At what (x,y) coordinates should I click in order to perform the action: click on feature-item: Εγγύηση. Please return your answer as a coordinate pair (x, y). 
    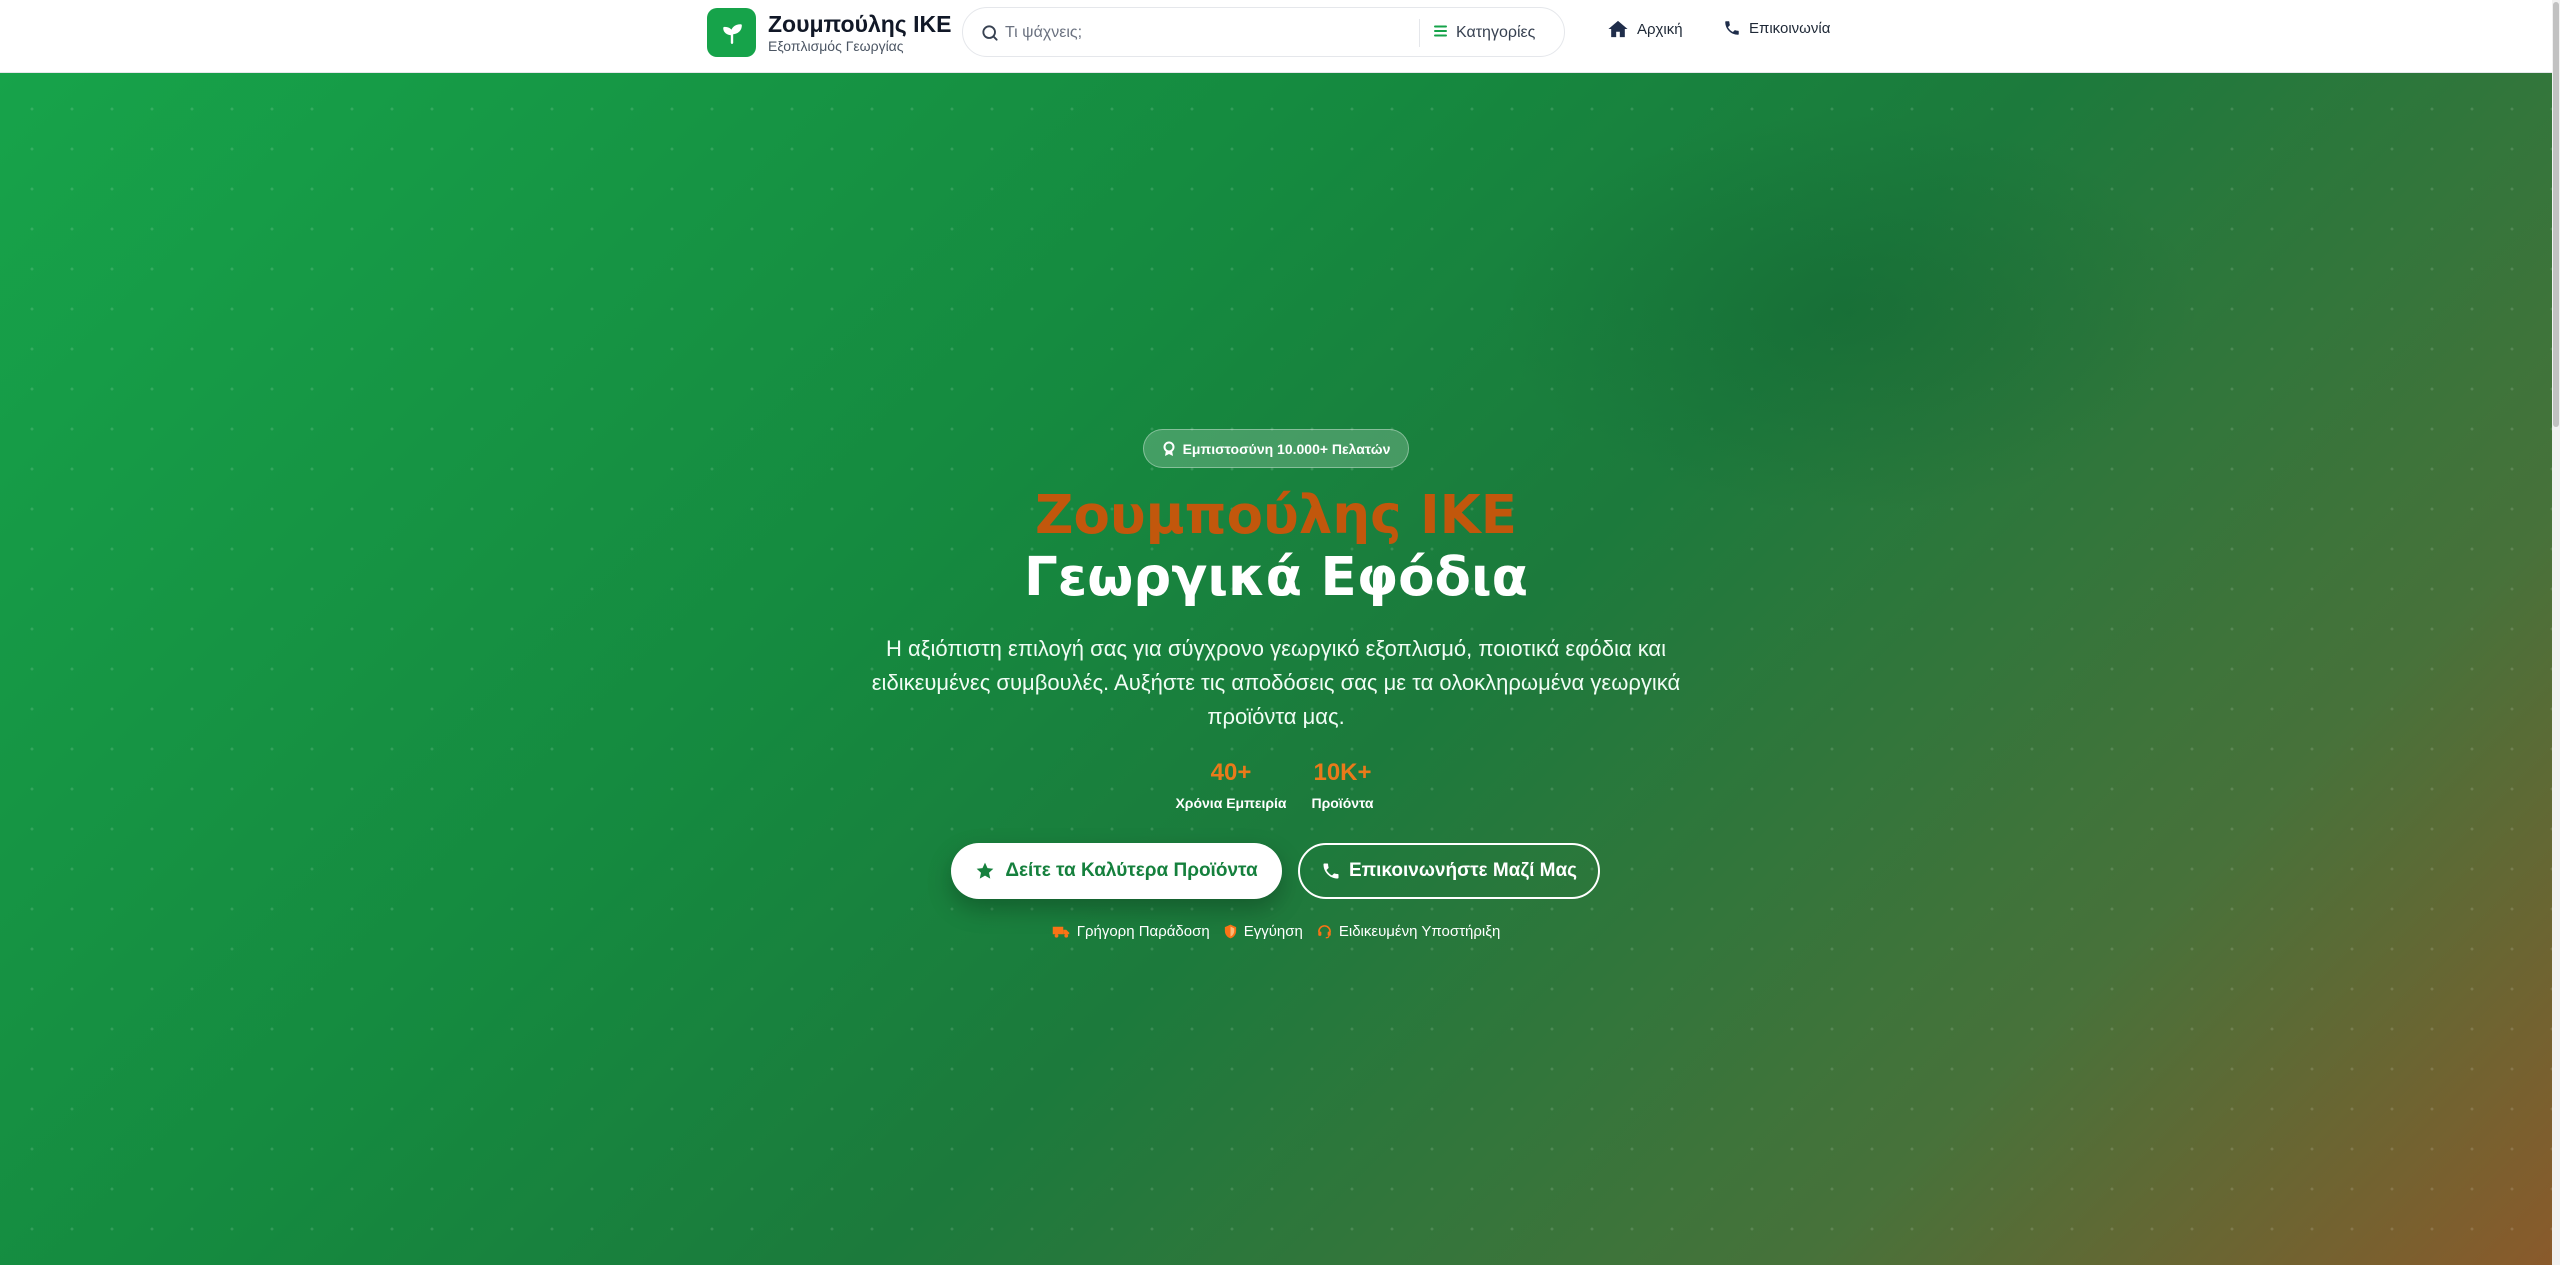
    Looking at the image, I should click on (1263, 931).